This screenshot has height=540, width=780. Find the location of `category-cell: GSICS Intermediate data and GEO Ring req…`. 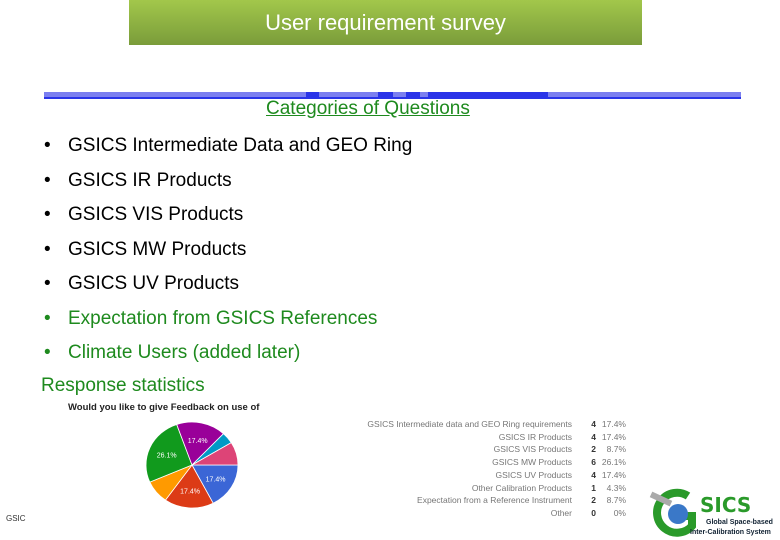

category-cell: GSICS Intermediate data and GEO Ring req… is located at coordinates (469, 424).